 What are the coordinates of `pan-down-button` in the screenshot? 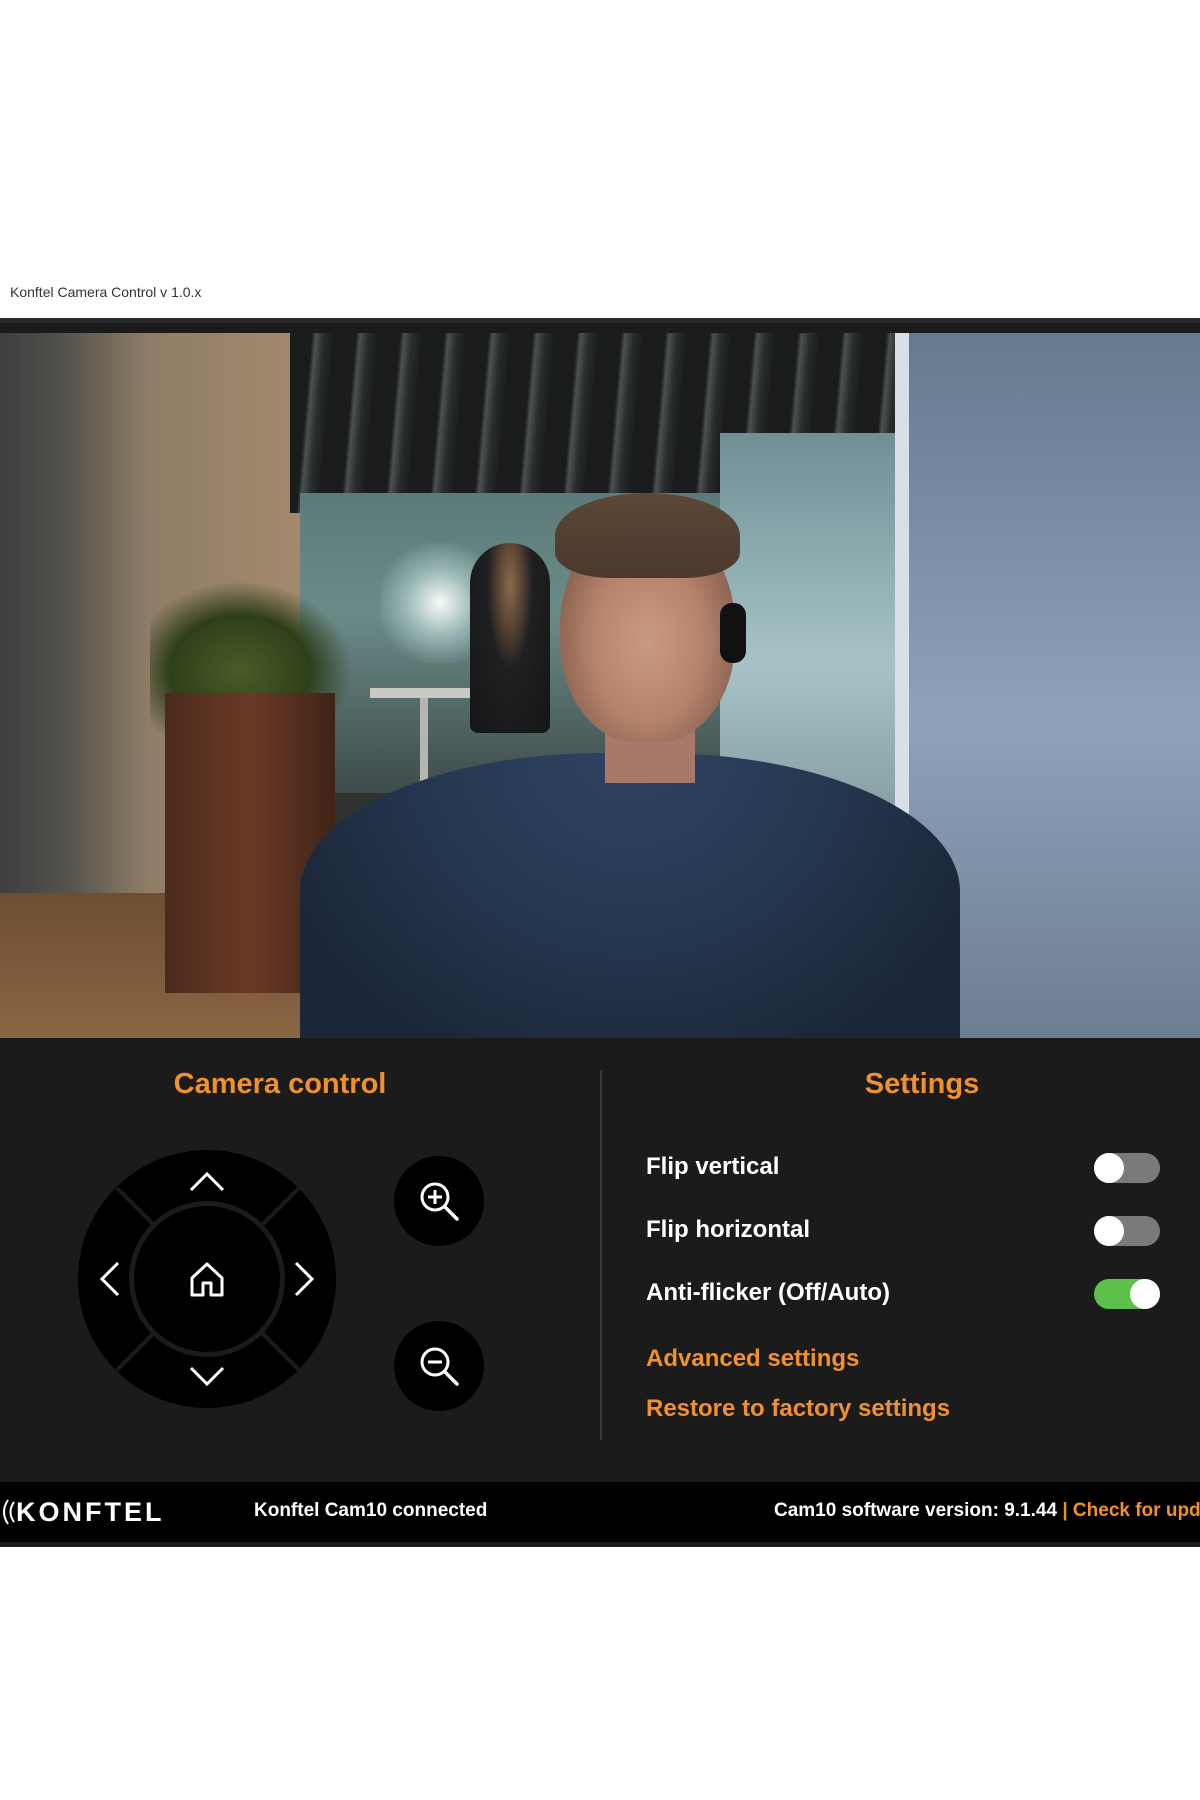 It's located at (207, 1376).